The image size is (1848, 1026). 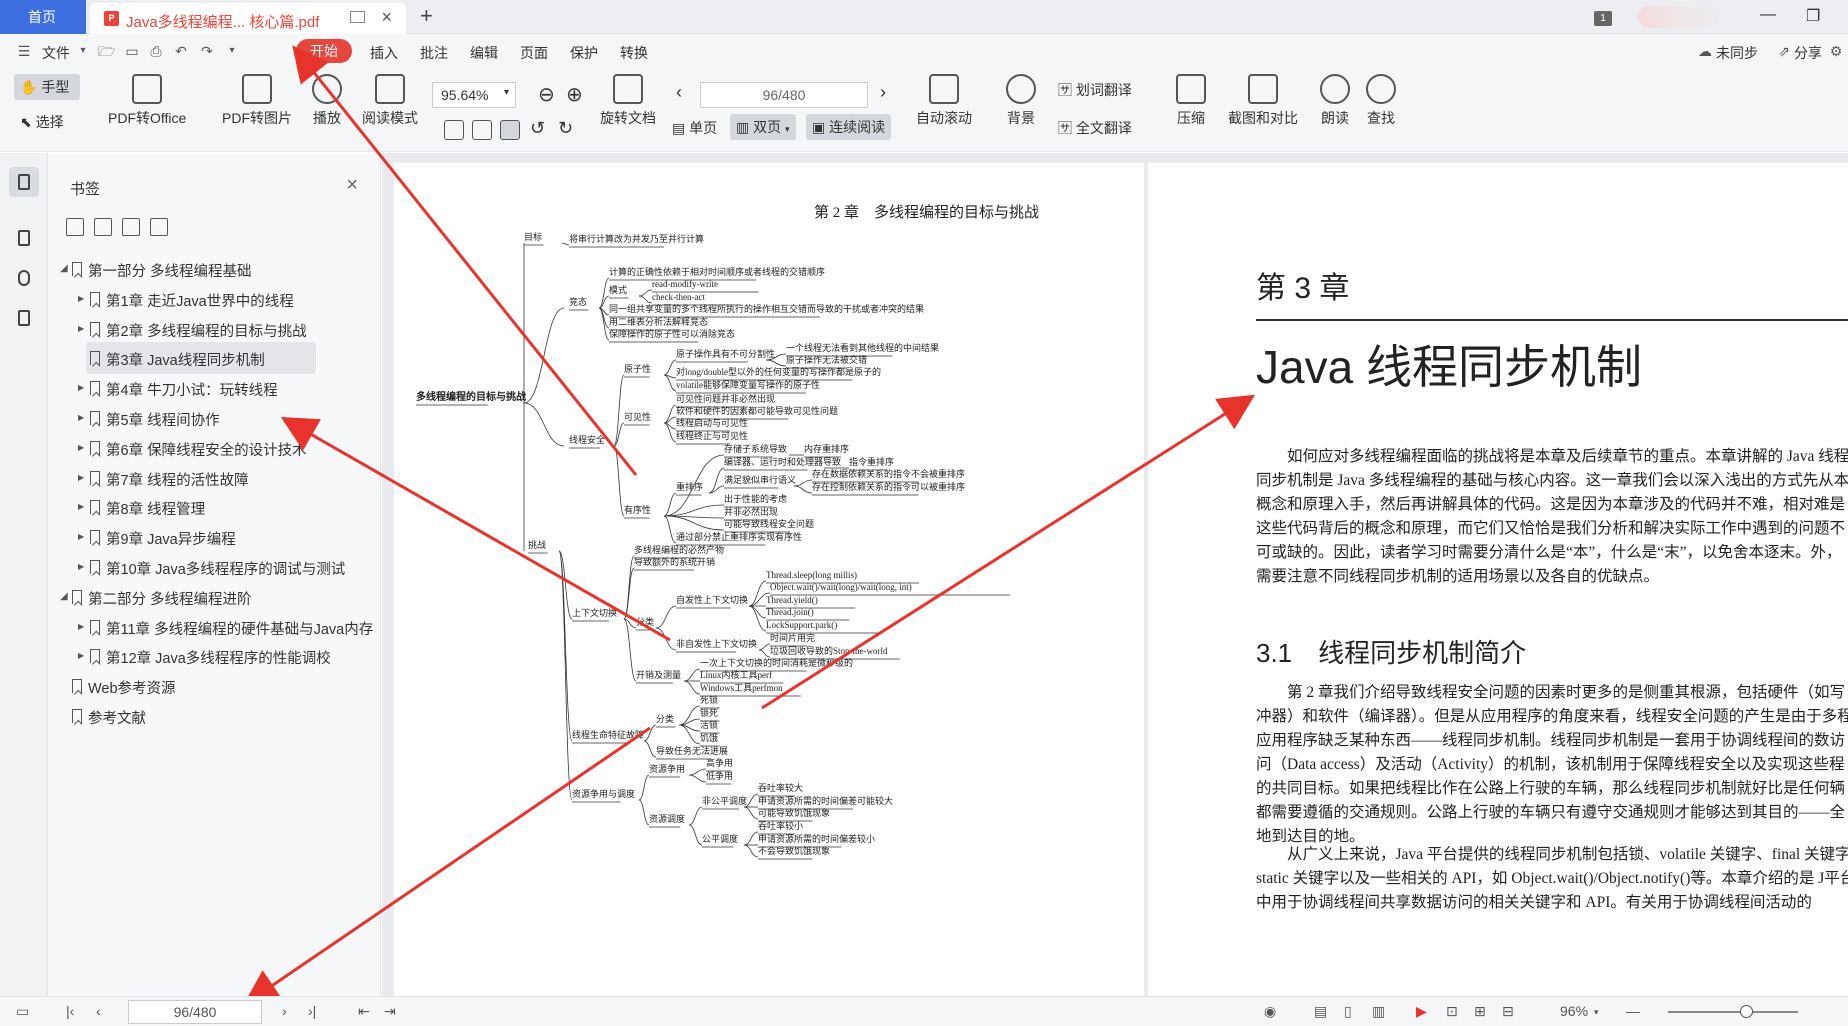 What do you see at coordinates (24, 278) in the screenshot?
I see `attachment-panel-button` at bounding box center [24, 278].